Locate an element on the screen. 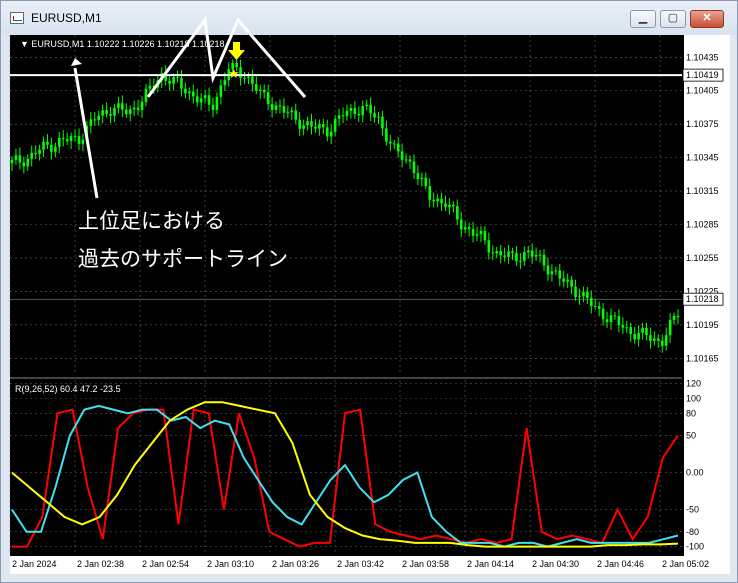 Image resolution: width=738 pixels, height=583 pixels. time-tick-label: 2 Jan 03:10 is located at coordinates (230, 564).